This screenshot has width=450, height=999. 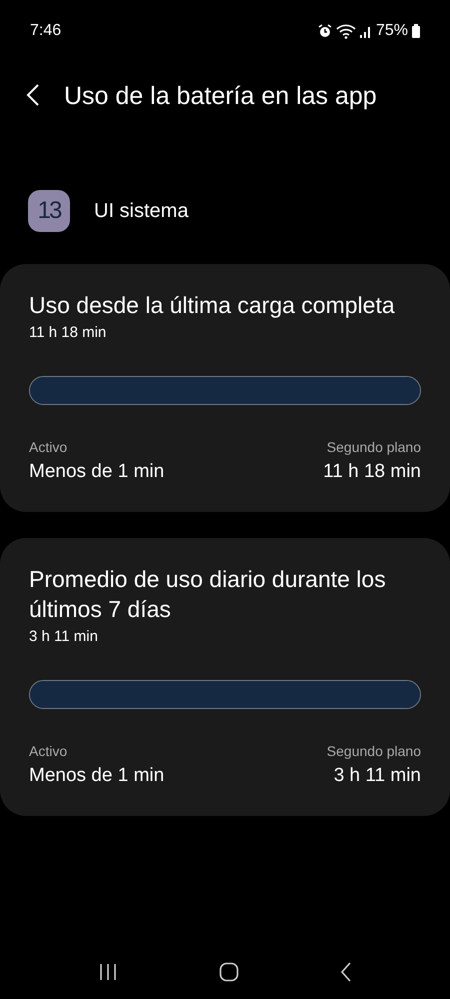 What do you see at coordinates (141, 211) in the screenshot?
I see `app-name: UI sistema` at bounding box center [141, 211].